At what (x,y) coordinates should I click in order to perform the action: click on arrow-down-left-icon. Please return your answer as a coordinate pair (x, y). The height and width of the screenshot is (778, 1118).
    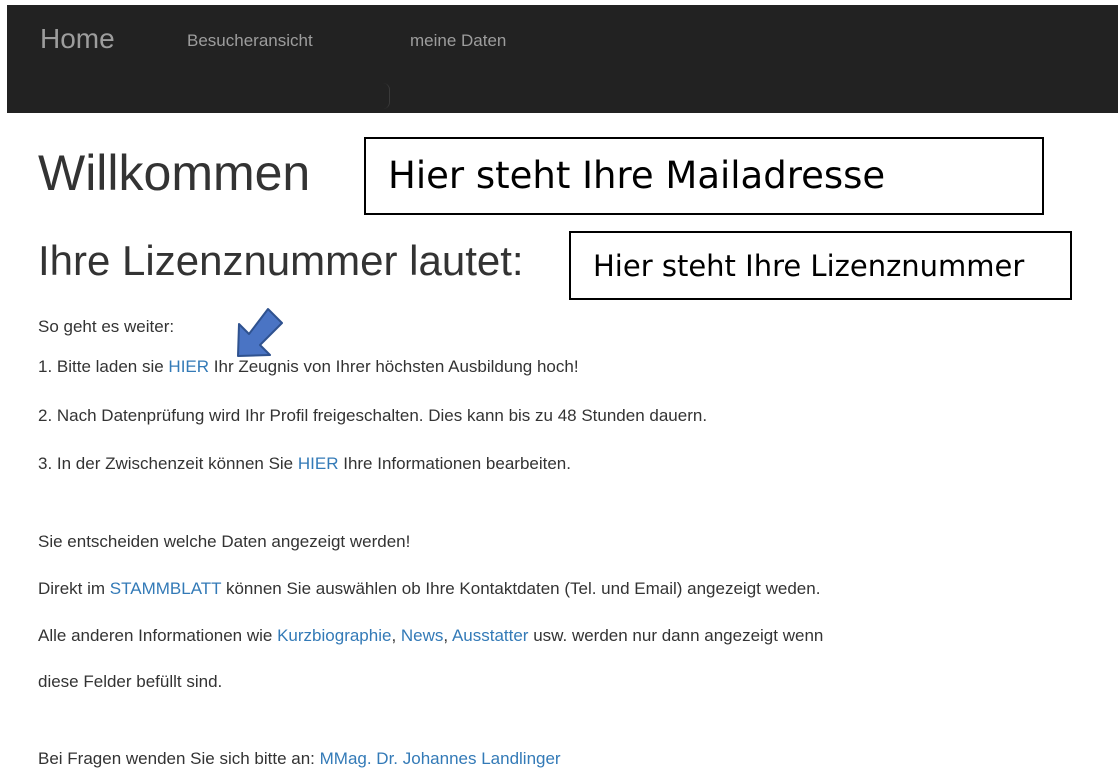
    Looking at the image, I should click on (260, 332).